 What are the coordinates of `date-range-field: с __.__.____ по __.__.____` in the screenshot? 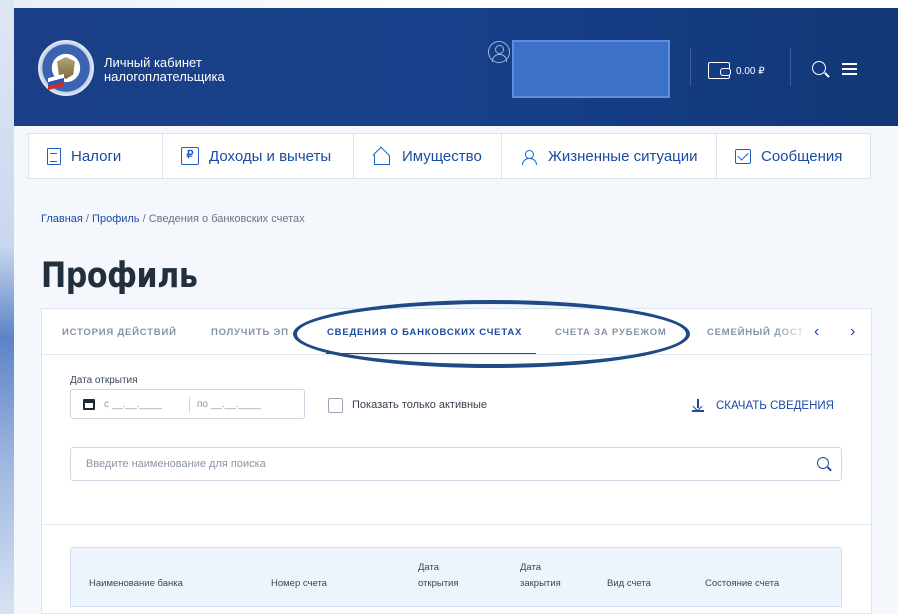 It's located at (187, 404).